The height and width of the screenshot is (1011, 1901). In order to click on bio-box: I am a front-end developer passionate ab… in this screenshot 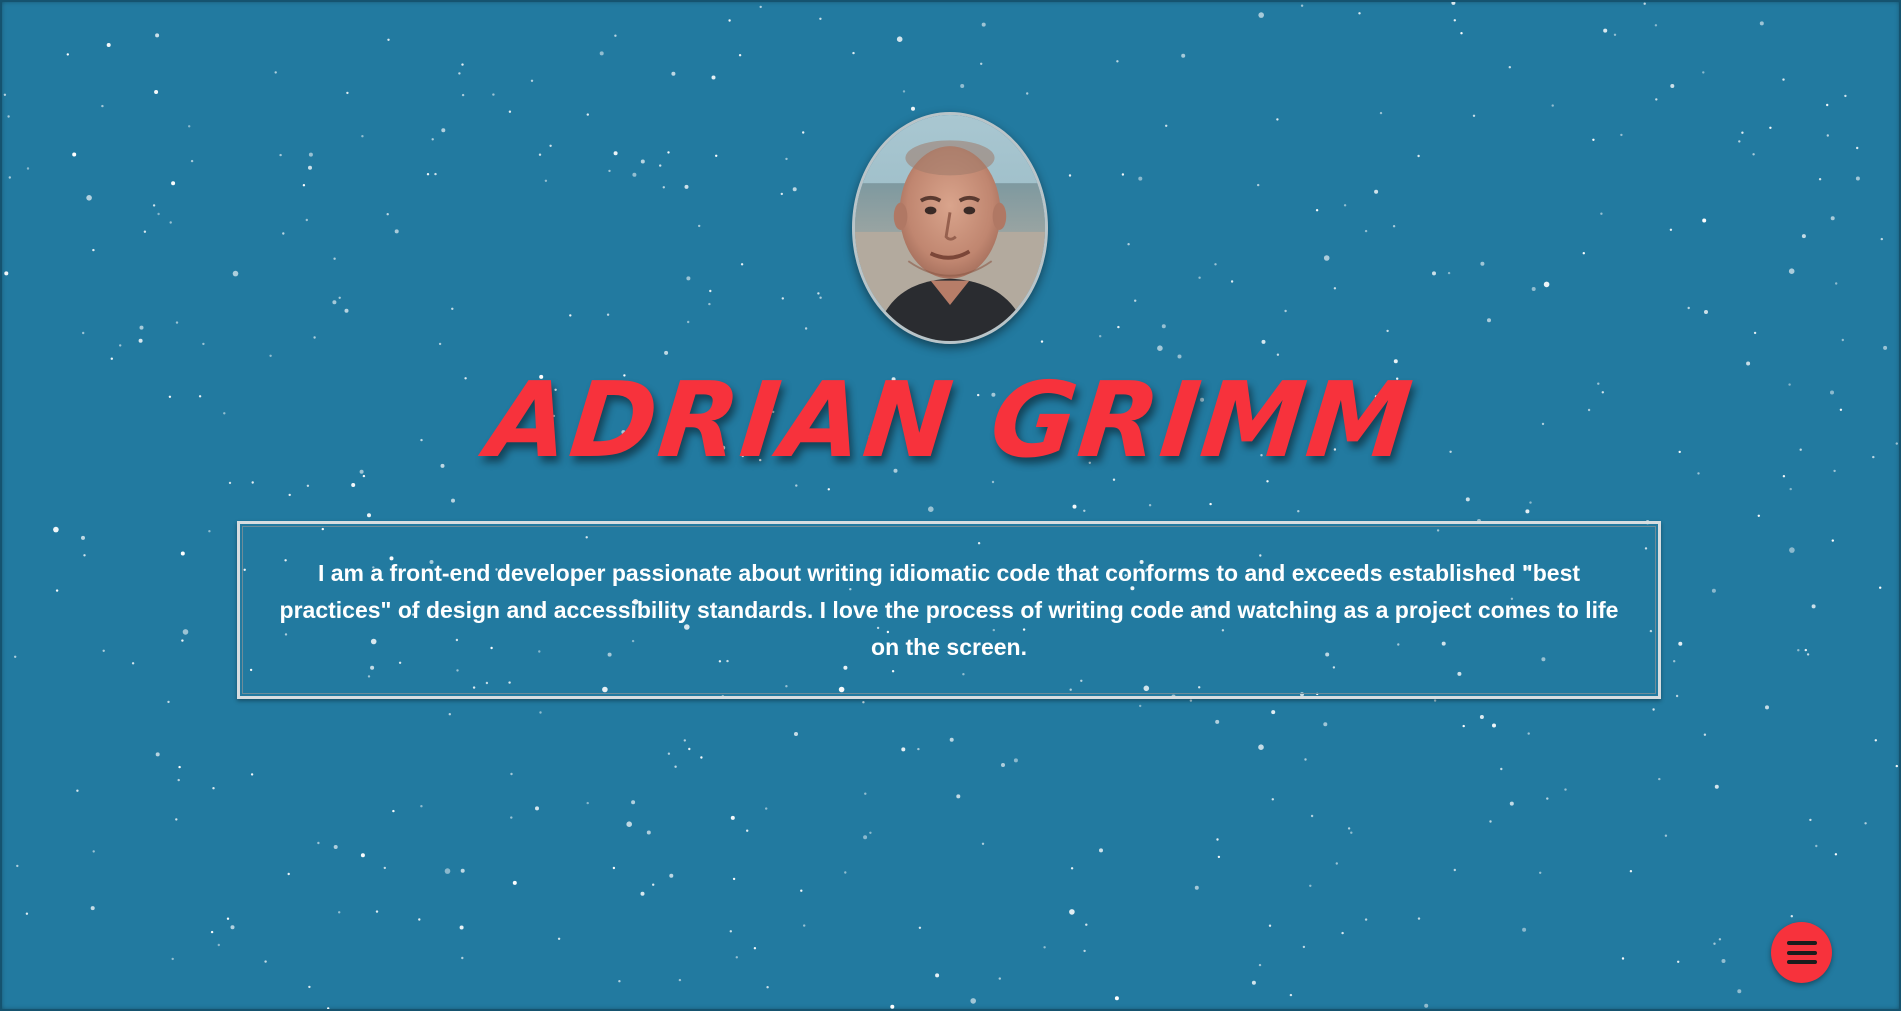, I will do `click(949, 610)`.